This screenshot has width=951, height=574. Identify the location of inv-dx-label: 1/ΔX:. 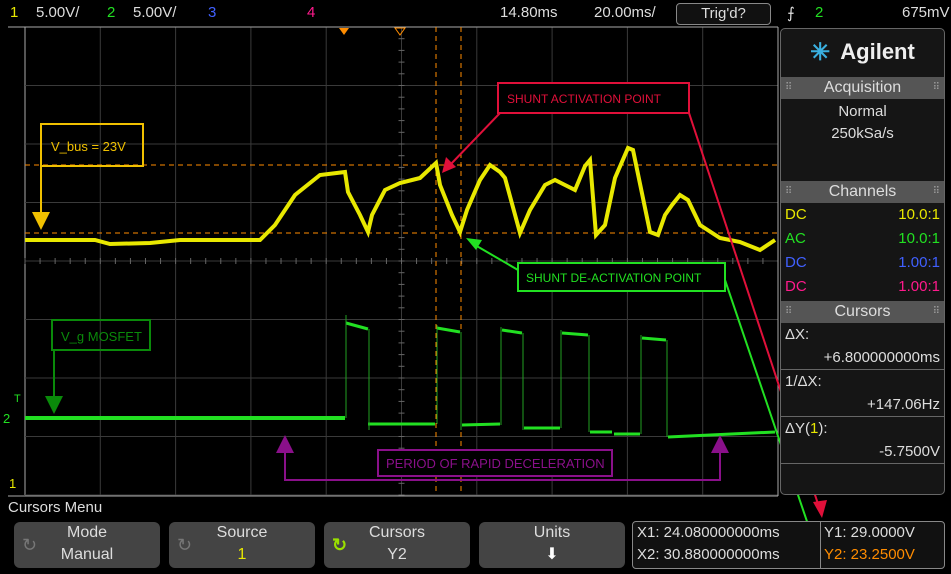
(803, 381).